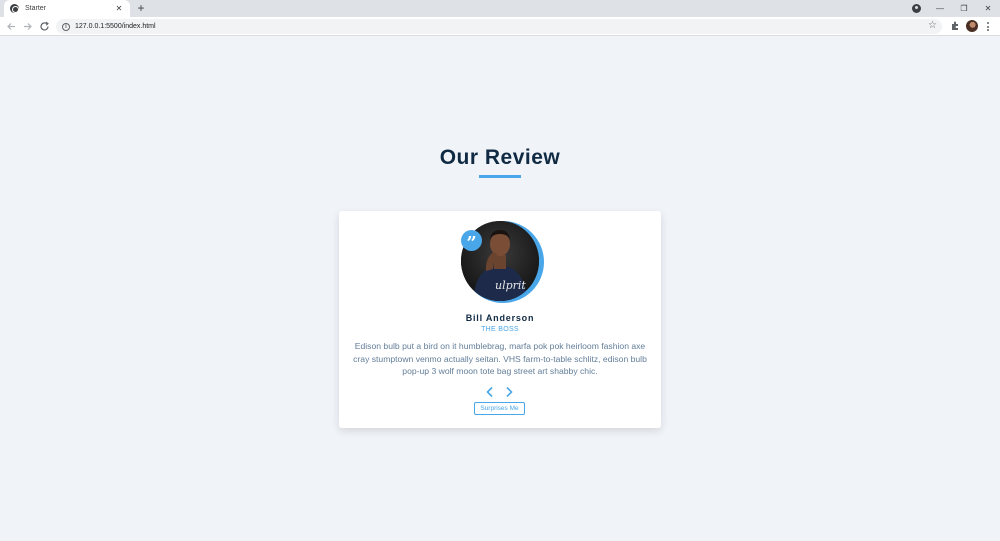 Image resolution: width=1000 pixels, height=541 pixels. What do you see at coordinates (14, 8) in the screenshot?
I see `globe-icon` at bounding box center [14, 8].